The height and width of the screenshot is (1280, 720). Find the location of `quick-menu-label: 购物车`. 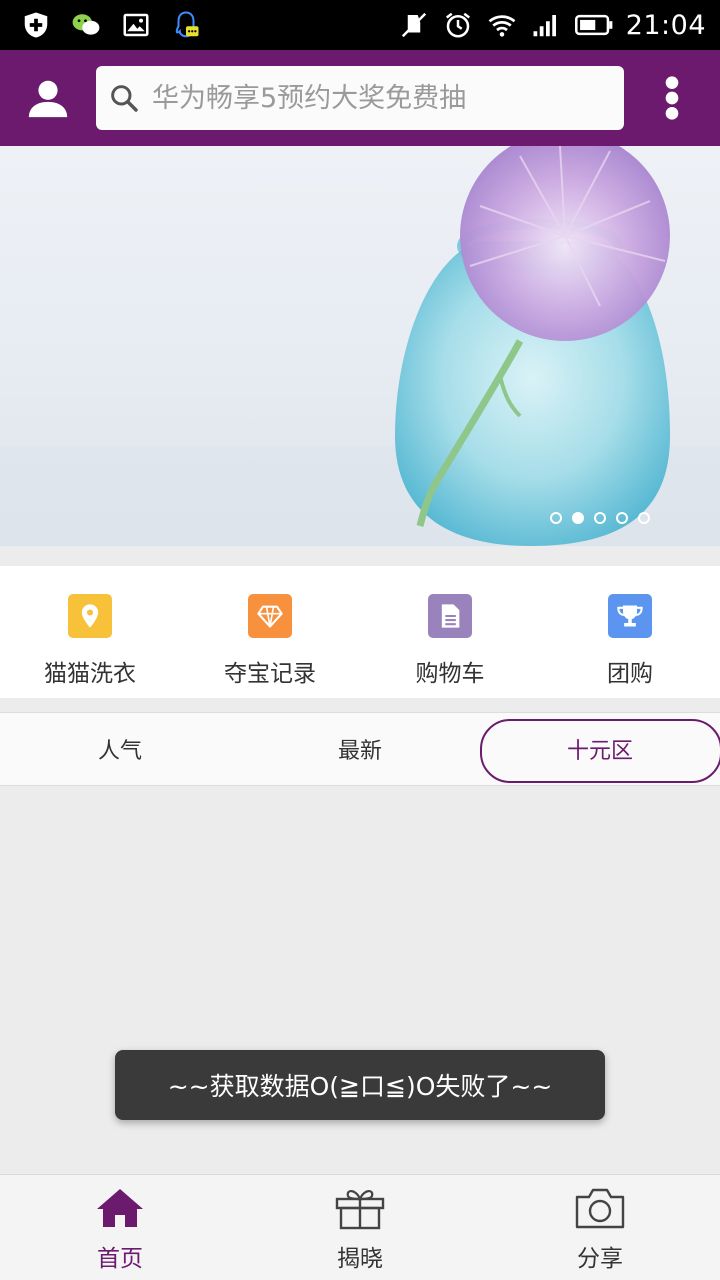

quick-menu-label: 购物车 is located at coordinates (450, 674).